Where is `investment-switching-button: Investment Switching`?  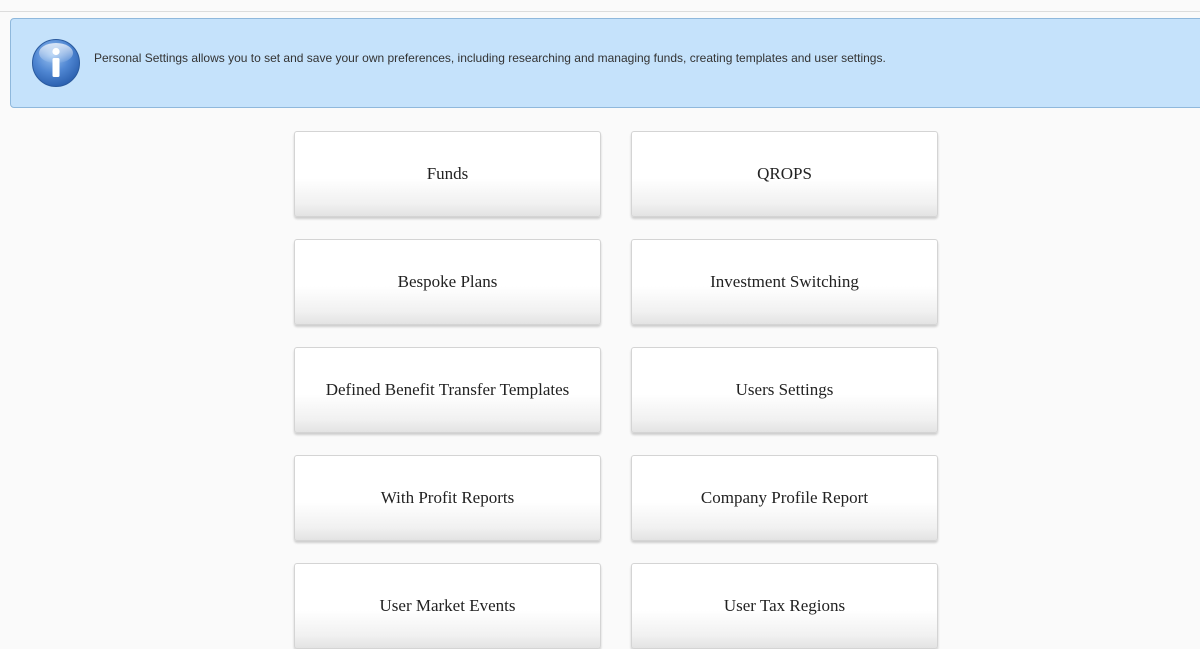
investment-switching-button: Investment Switching is located at coordinates (784, 282).